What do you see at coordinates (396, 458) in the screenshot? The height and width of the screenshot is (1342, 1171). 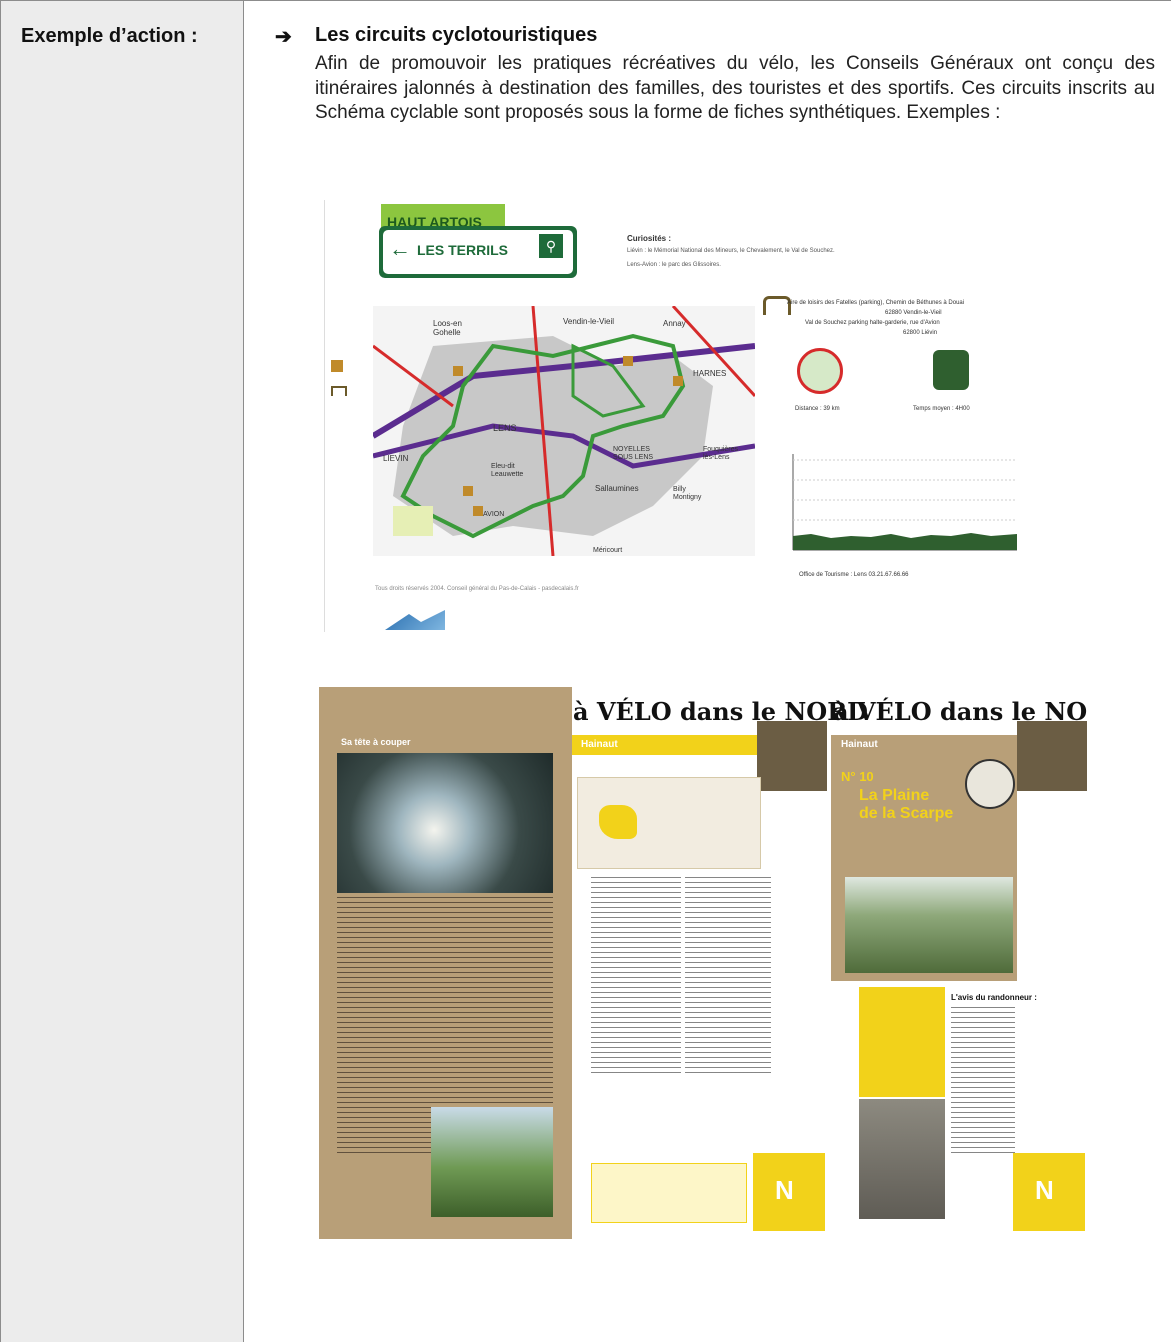 I see `svg-text: LIEVIN` at bounding box center [396, 458].